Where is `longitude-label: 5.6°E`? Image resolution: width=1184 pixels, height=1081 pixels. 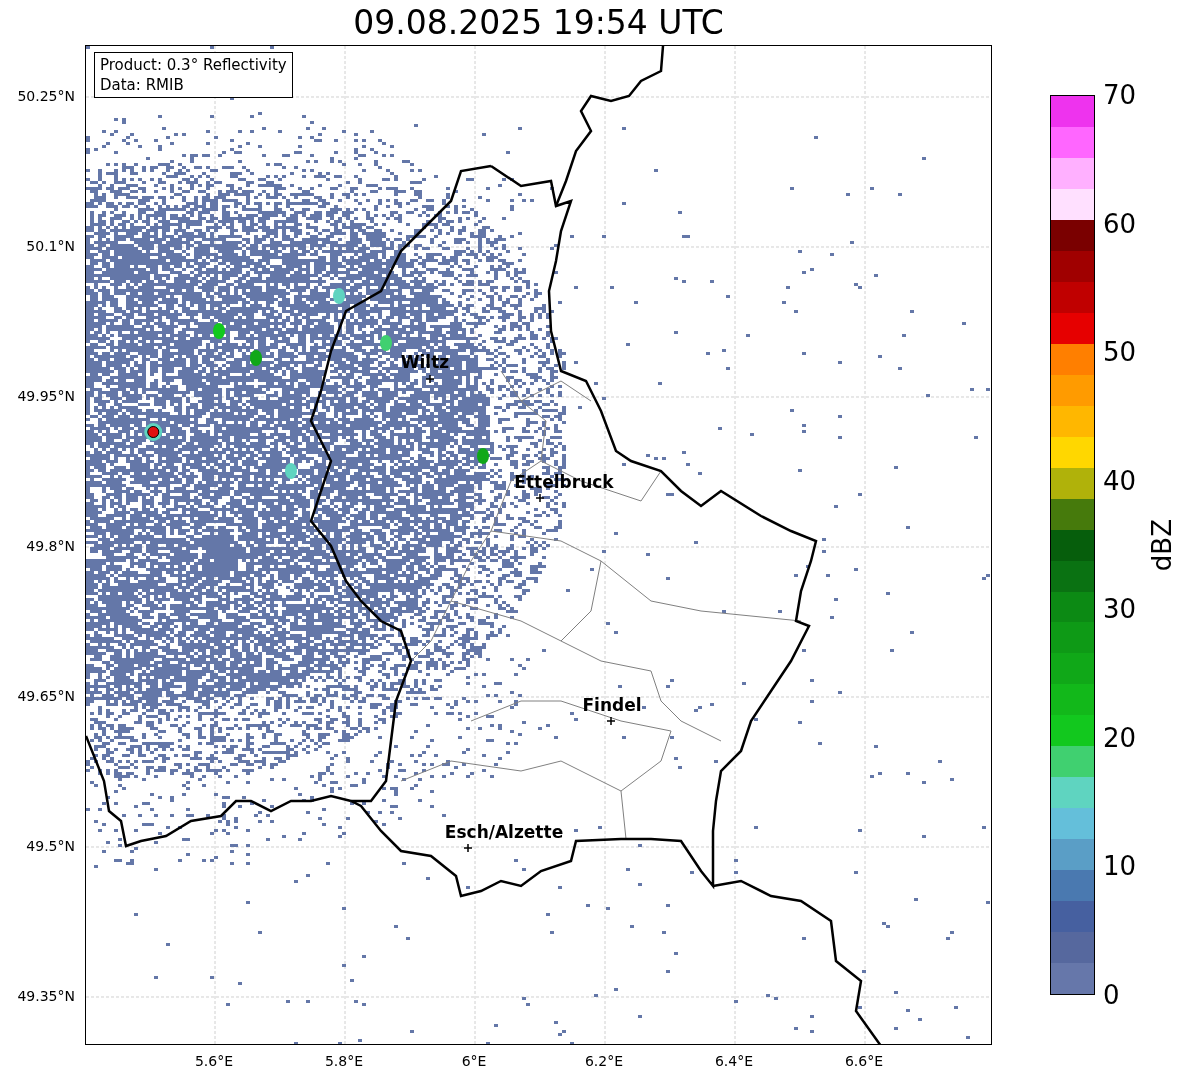 longitude-label: 5.6°E is located at coordinates (214, 1061).